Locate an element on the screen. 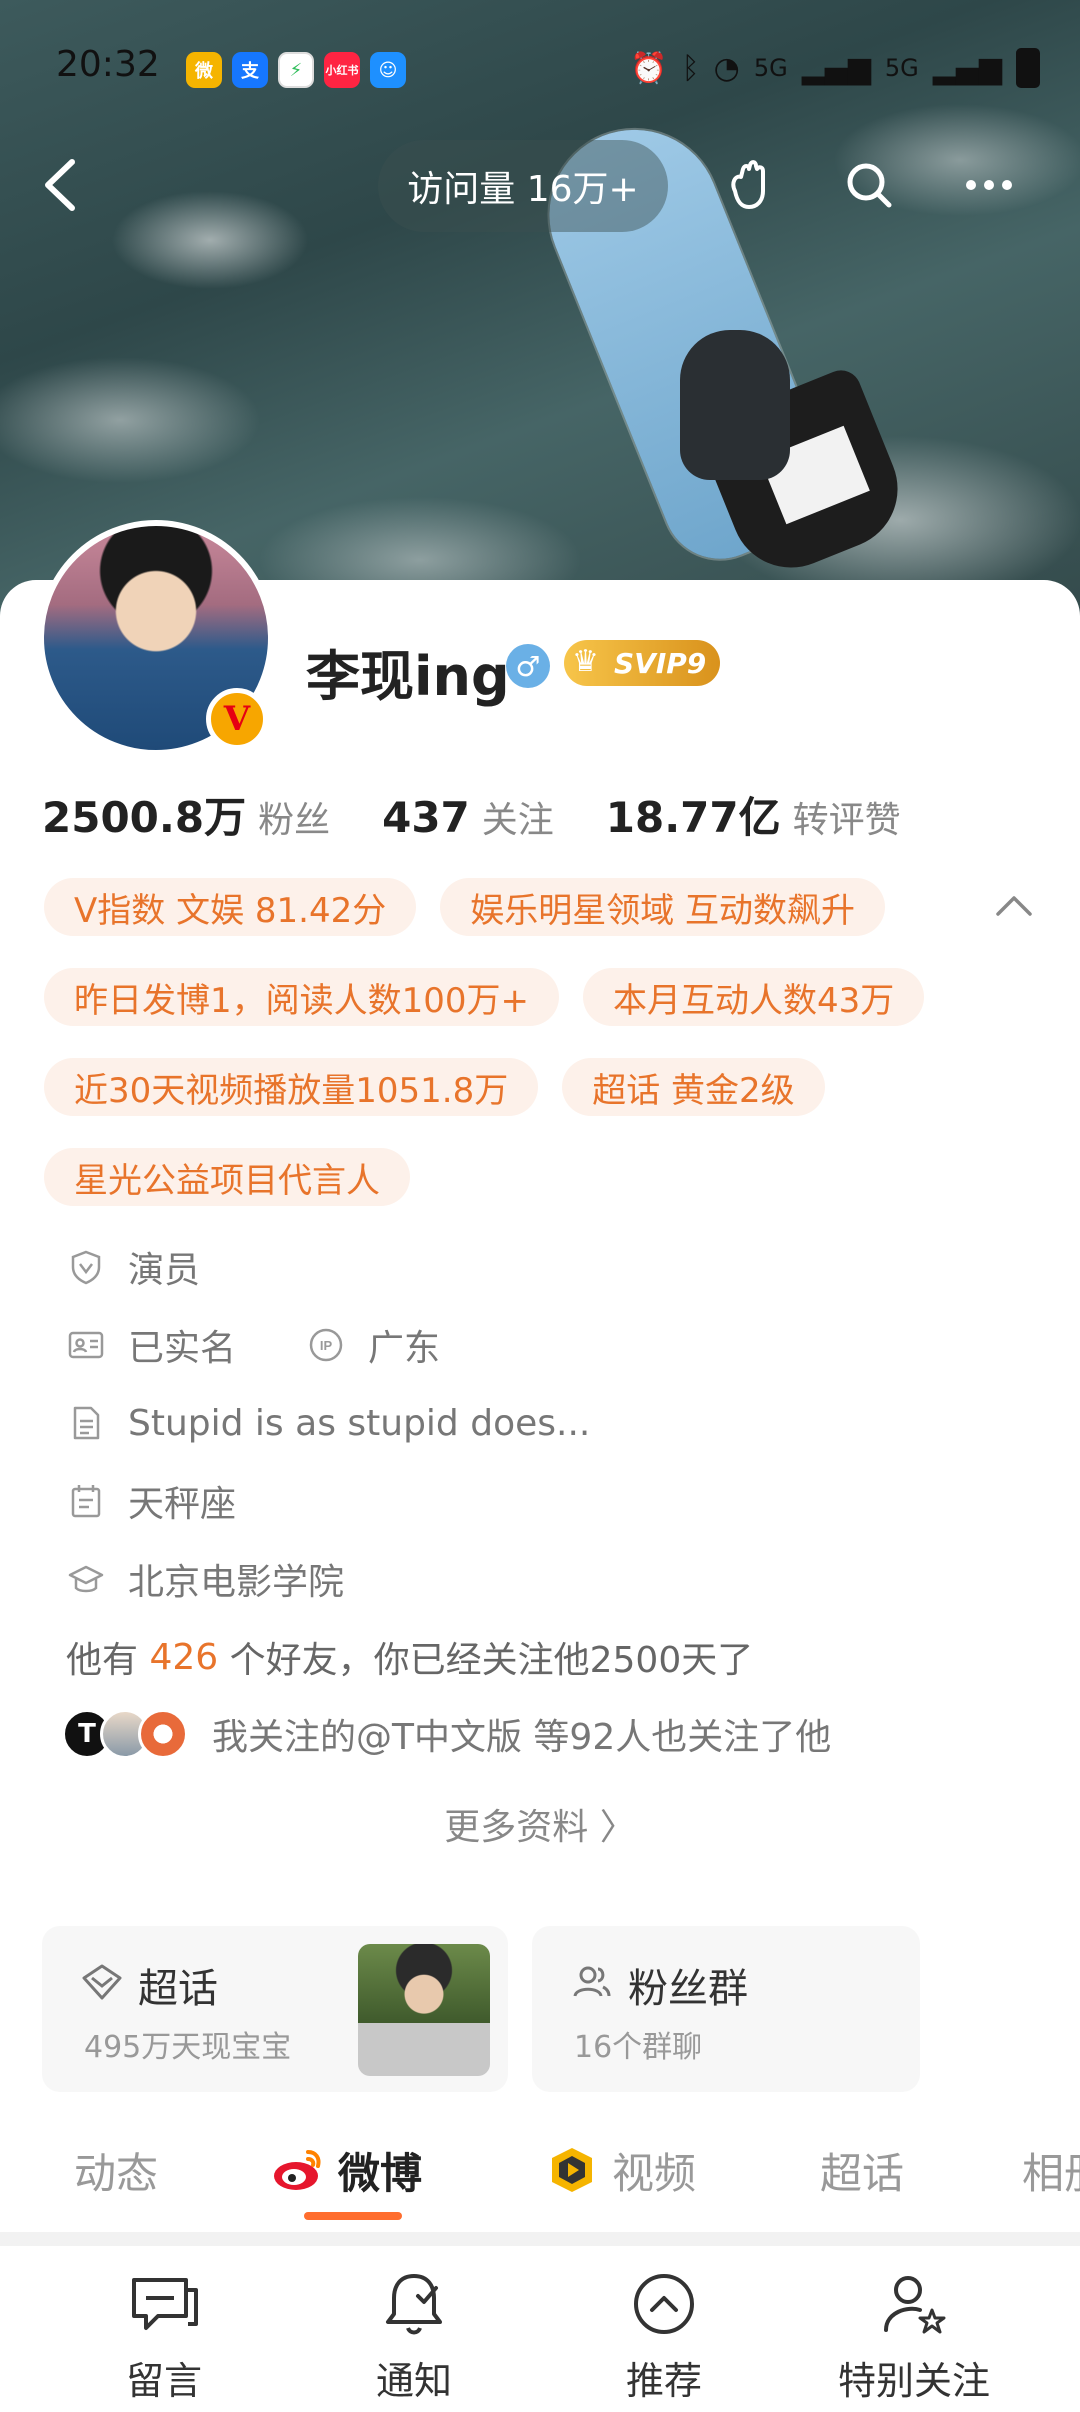 This screenshot has height=2412, width=1080. search-icon is located at coordinates (869, 185).